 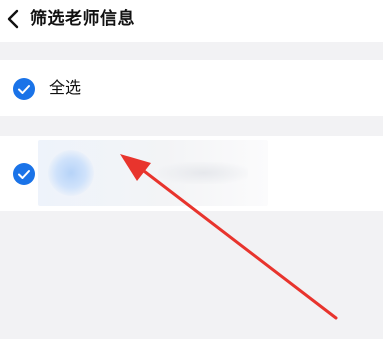 I want to click on back-button, so click(x=13, y=19).